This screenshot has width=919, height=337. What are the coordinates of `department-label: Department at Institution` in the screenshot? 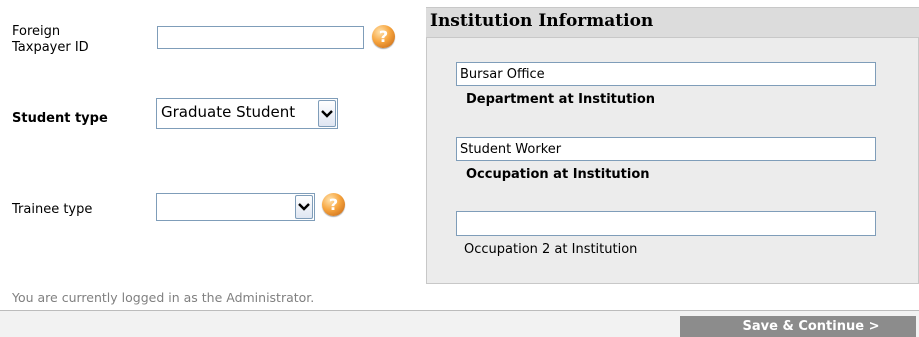 It's located at (561, 99).